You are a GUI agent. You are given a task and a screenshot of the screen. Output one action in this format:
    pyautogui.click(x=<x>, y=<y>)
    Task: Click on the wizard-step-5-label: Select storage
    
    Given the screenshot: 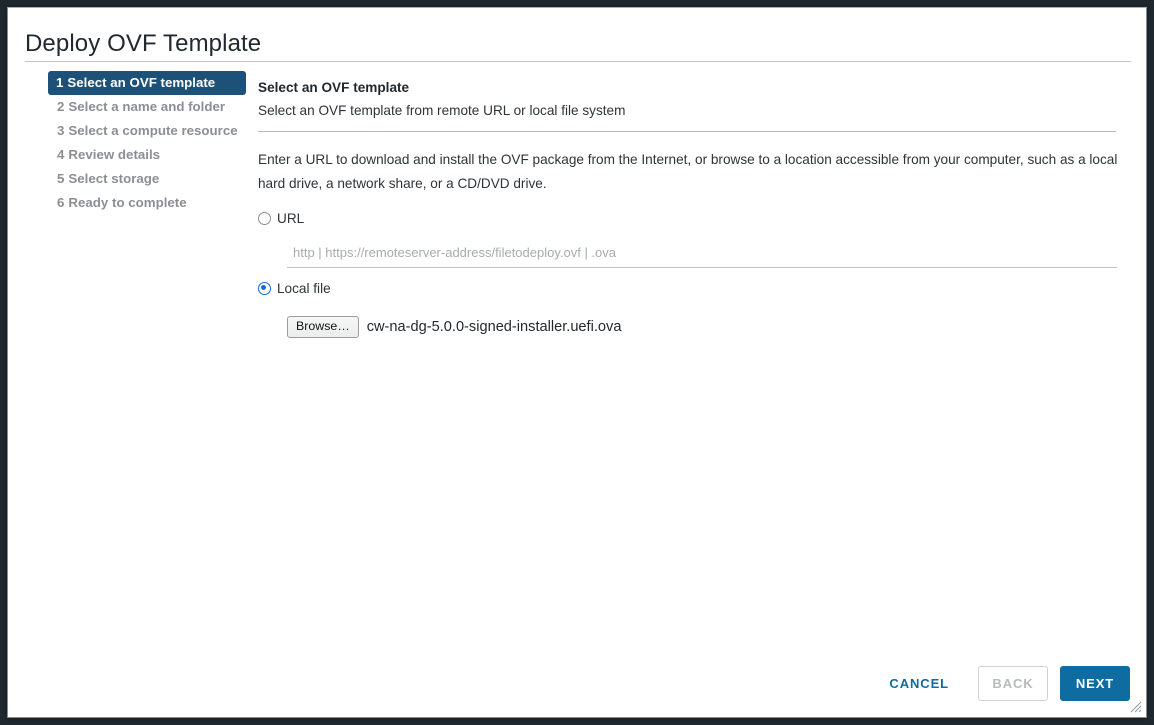 What is the action you would take?
    pyautogui.click(x=114, y=178)
    